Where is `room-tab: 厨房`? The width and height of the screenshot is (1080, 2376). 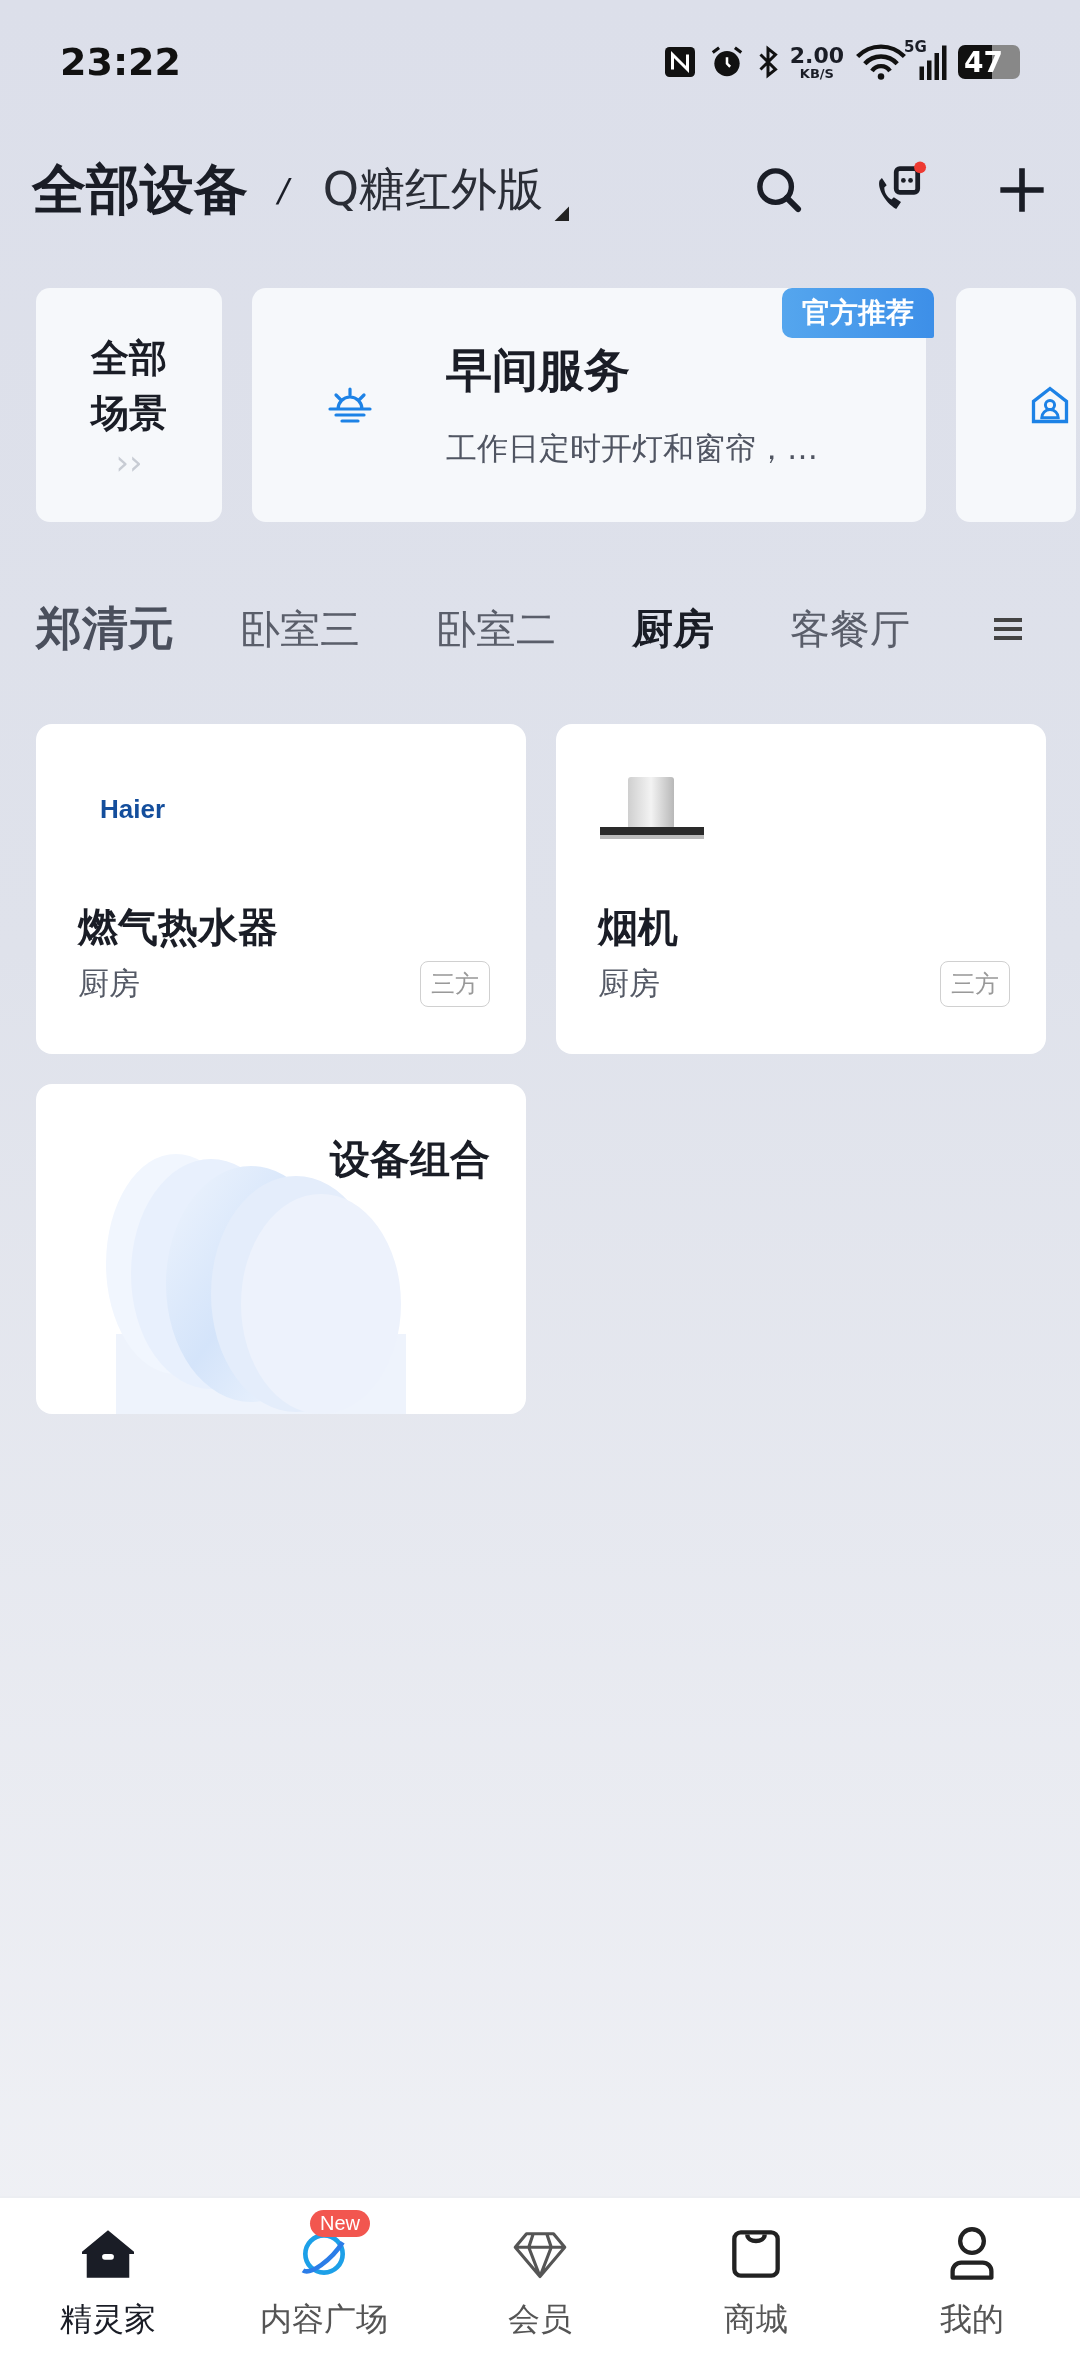 room-tab: 厨房 is located at coordinates (673, 629).